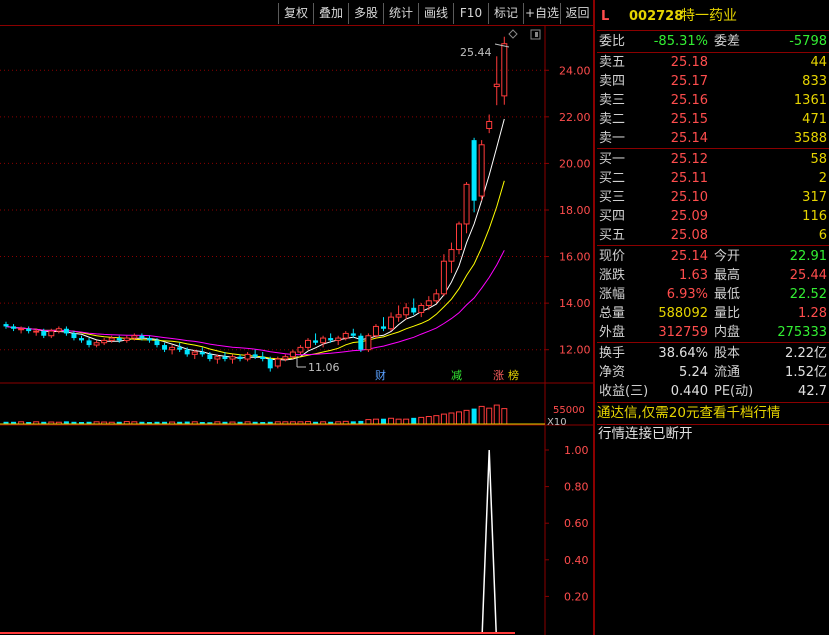 The height and width of the screenshot is (635, 829). Describe the element at coordinates (713, 41) in the screenshot. I see `weibi-row: 委比 -85.31% 委差 -5798` at that location.